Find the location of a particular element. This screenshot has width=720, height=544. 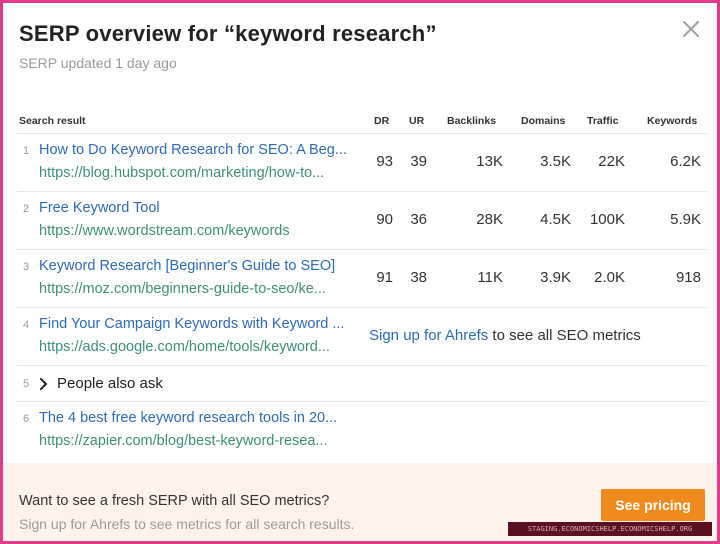

row-rank: 5 is located at coordinates (26, 384).